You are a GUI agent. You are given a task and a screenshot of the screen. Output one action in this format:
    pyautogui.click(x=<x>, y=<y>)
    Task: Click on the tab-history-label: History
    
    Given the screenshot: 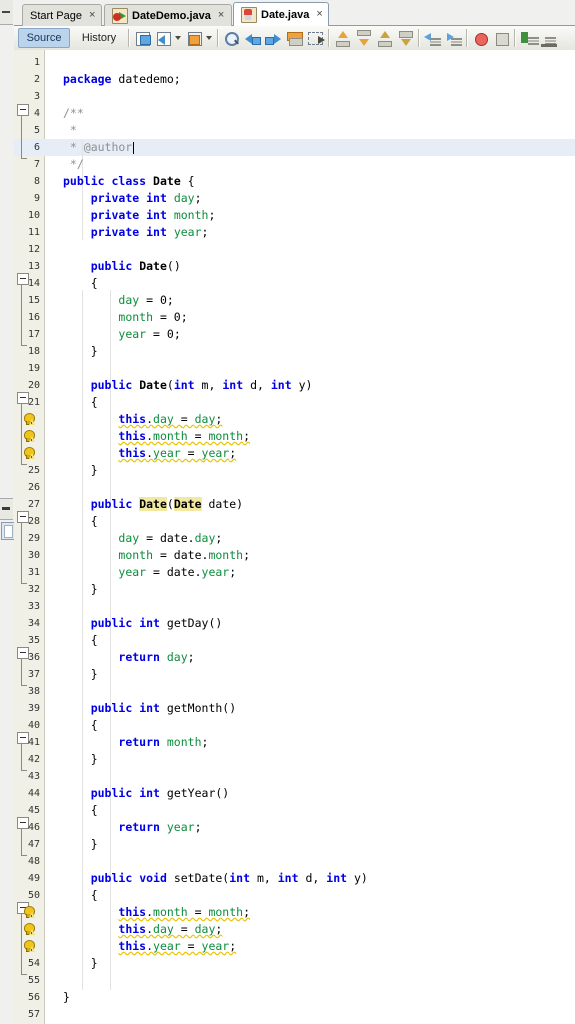 What is the action you would take?
    pyautogui.click(x=99, y=38)
    